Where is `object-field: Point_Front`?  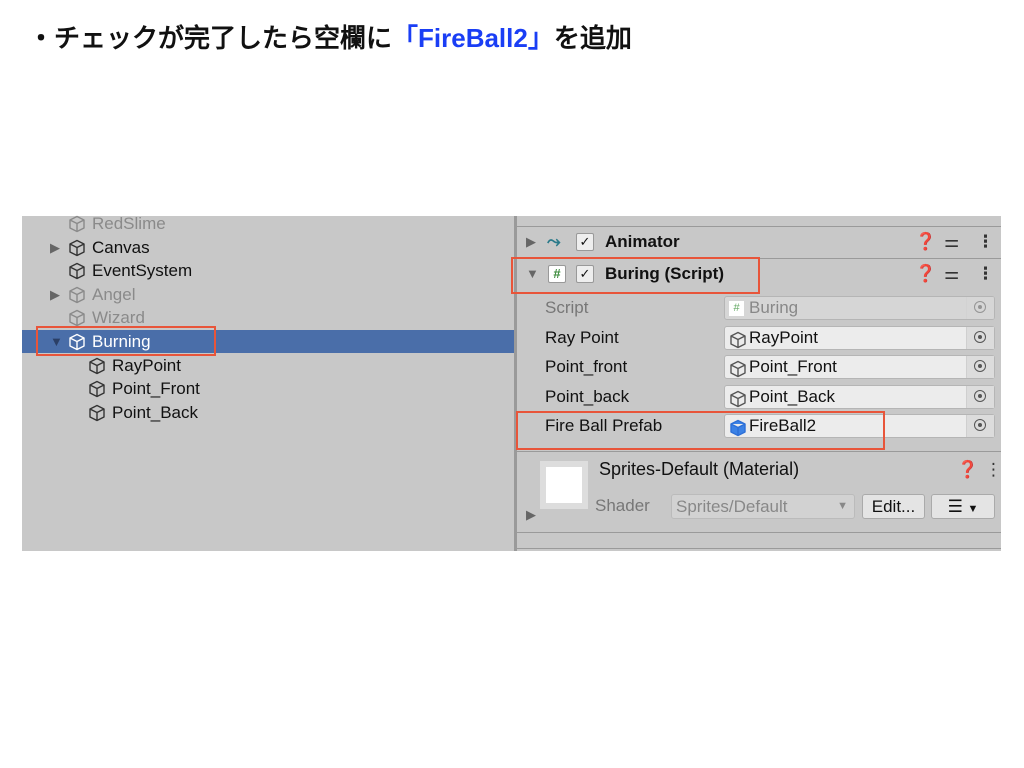 object-field: Point_Front is located at coordinates (859, 367).